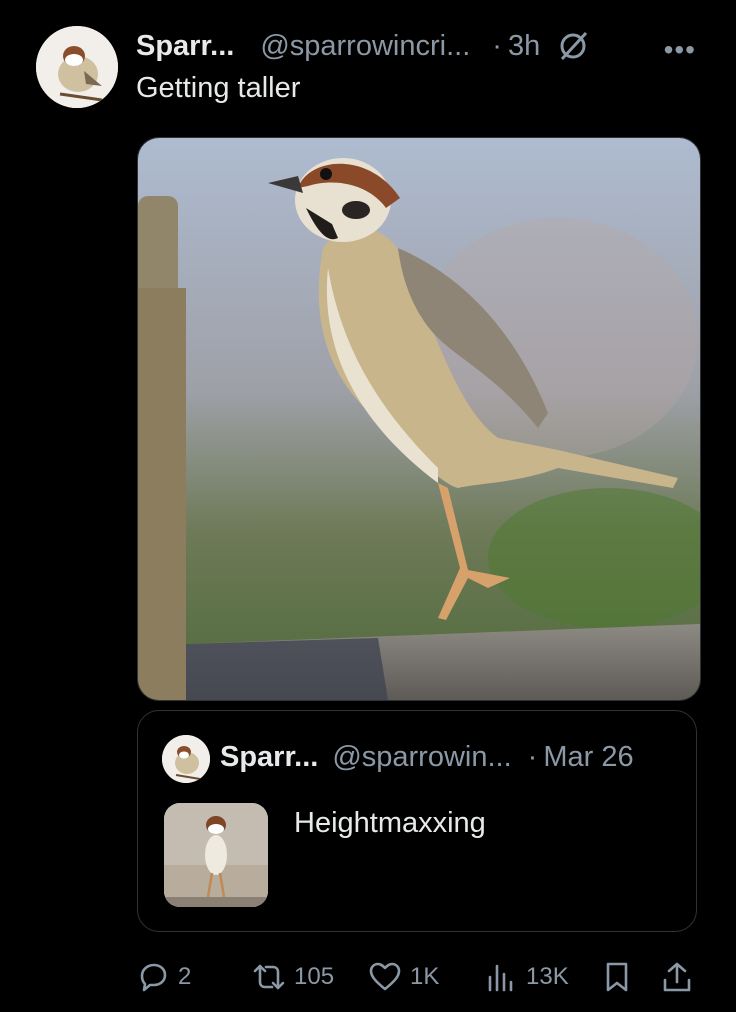 The image size is (736, 1012). Describe the element at coordinates (425, 976) in the screenshot. I see `like-count: 1K` at that location.